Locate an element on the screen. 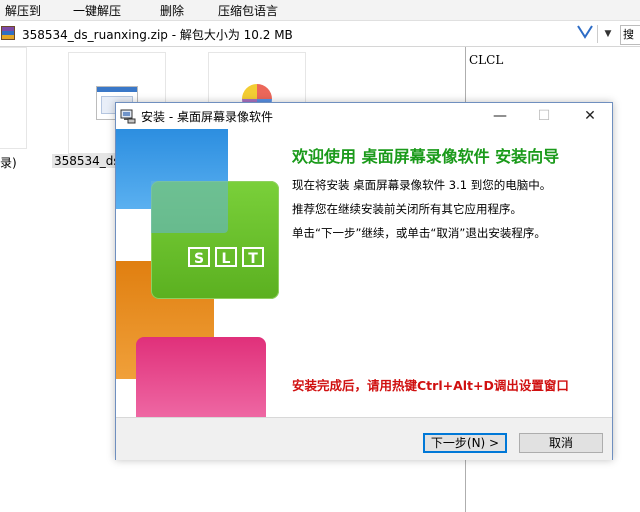  logo-letter: L is located at coordinates (226, 257).